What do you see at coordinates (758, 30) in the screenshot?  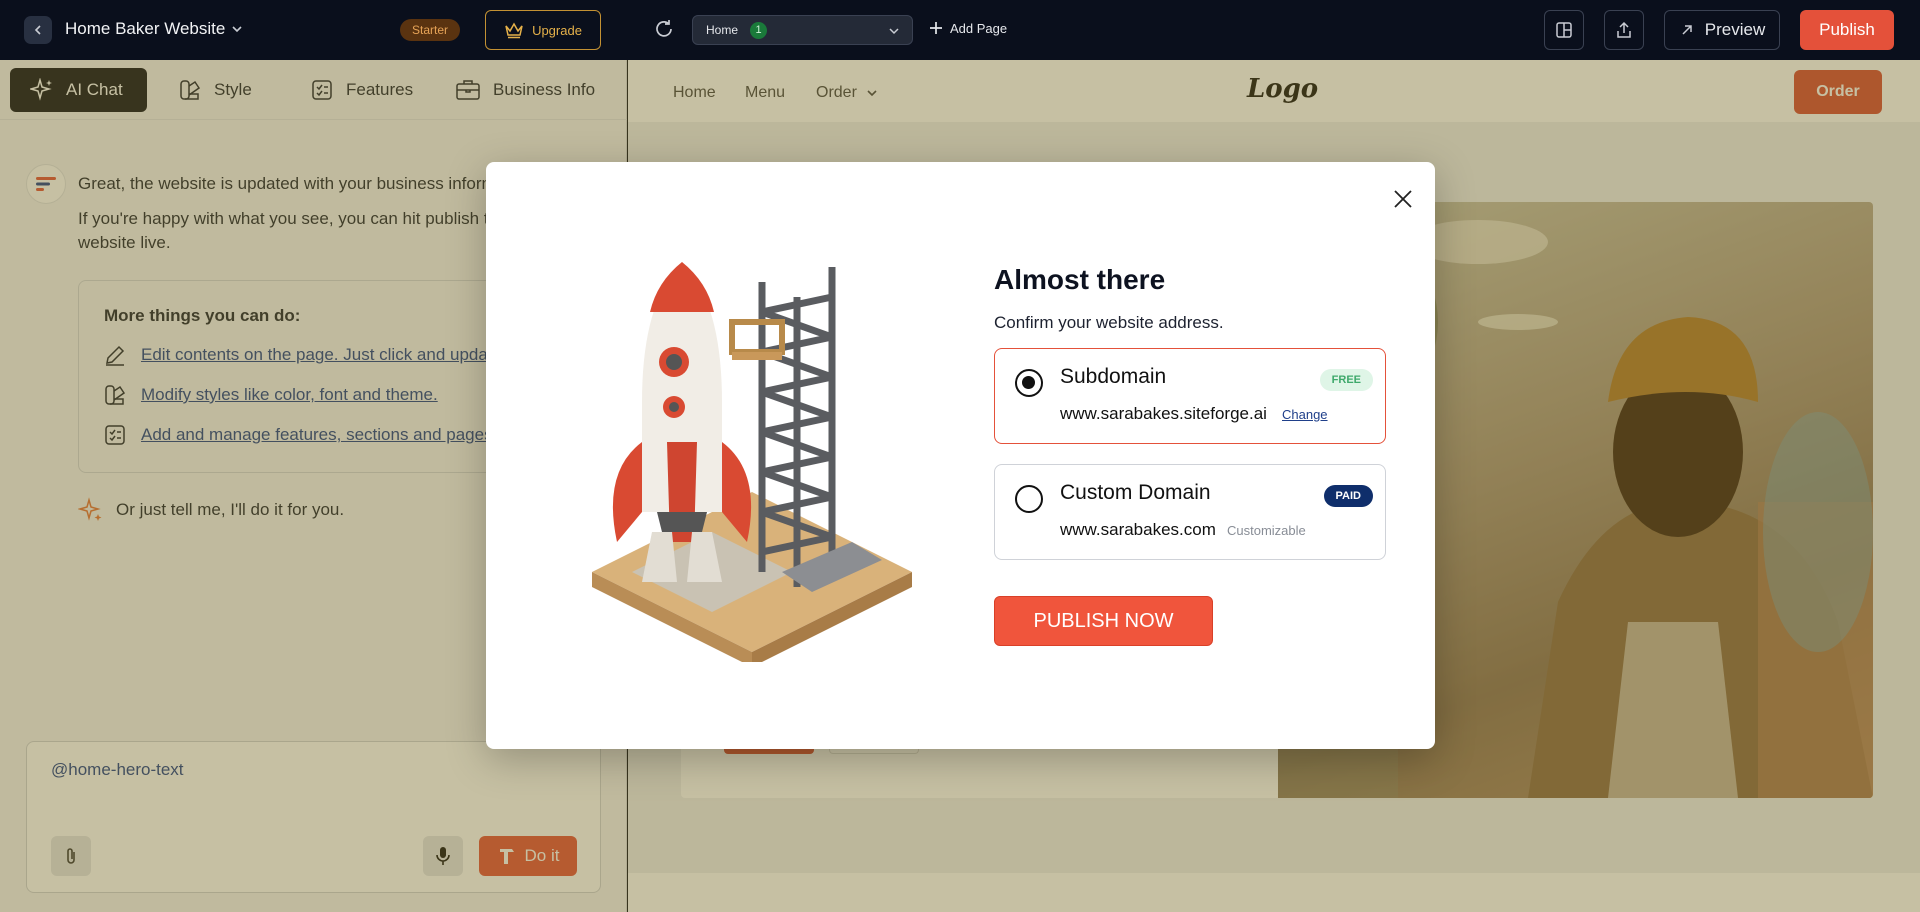 I see `page-count-badge: 1` at bounding box center [758, 30].